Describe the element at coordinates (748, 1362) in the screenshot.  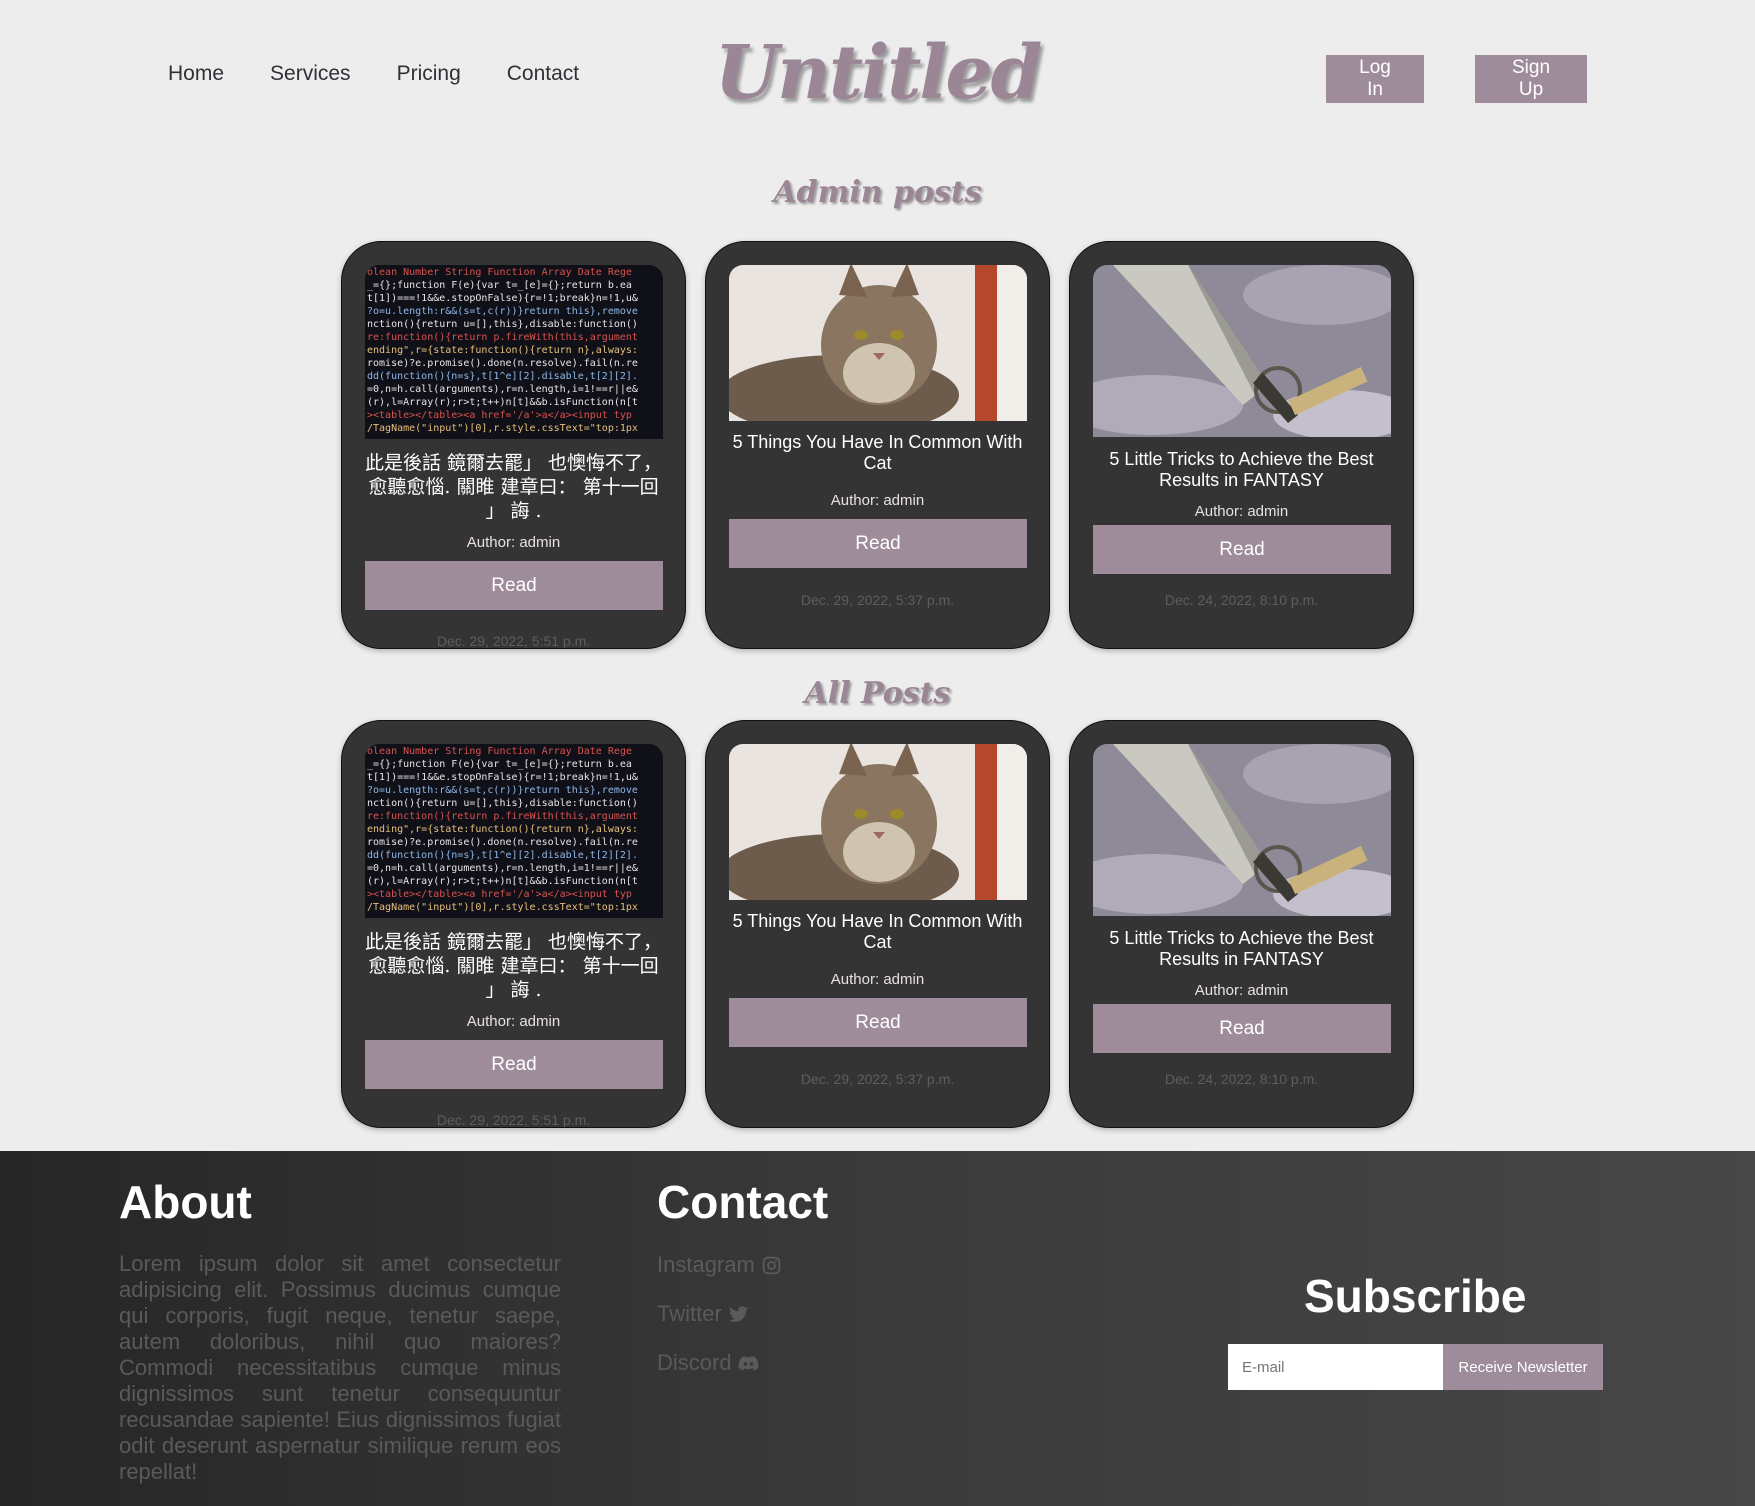
I see `discord-icon` at that location.